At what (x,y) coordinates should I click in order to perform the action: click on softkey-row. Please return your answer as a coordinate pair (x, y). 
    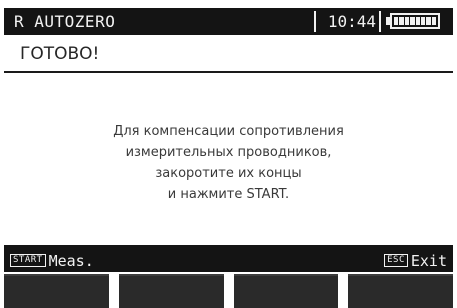
    Looking at the image, I should click on (228, 291).